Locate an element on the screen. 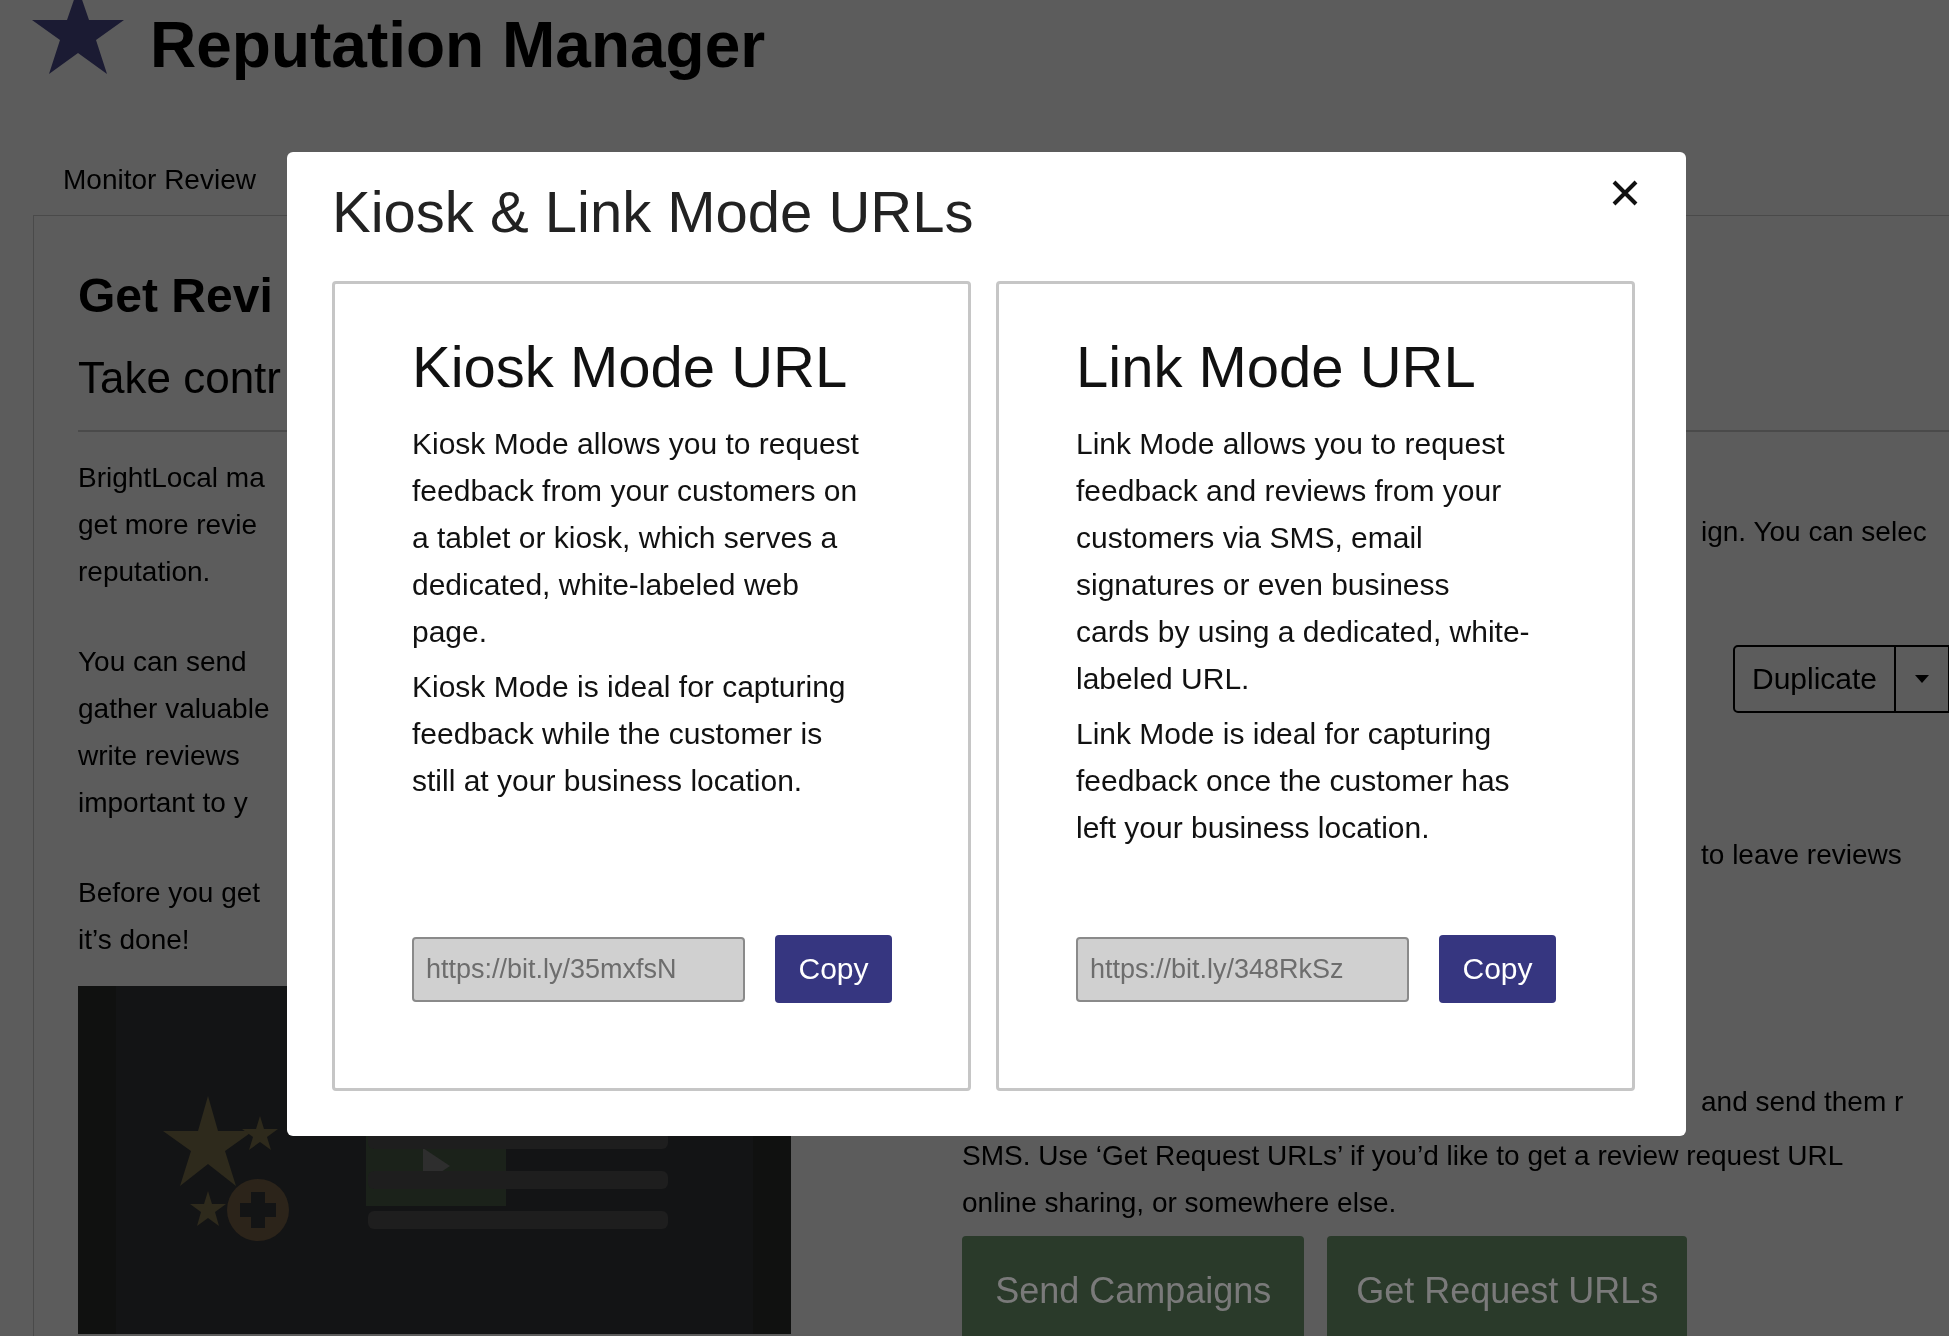 This screenshot has width=1949, height=1336. app-title: Reputation Manager is located at coordinates (458, 45).